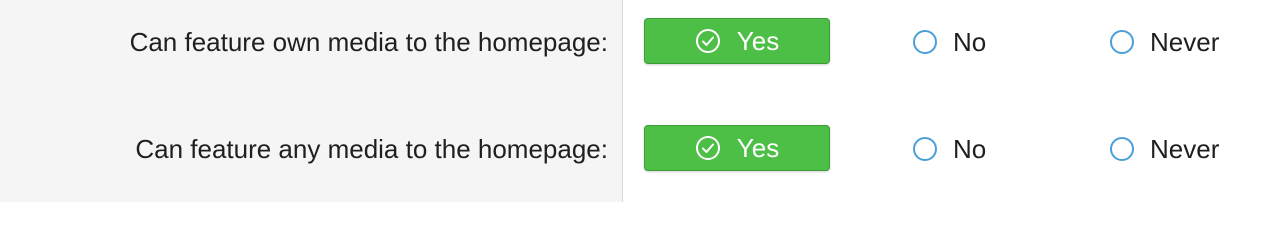 Image resolution: width=1280 pixels, height=240 pixels. I want to click on permission-label: Can feature any media to the homepage:, so click(371, 149).